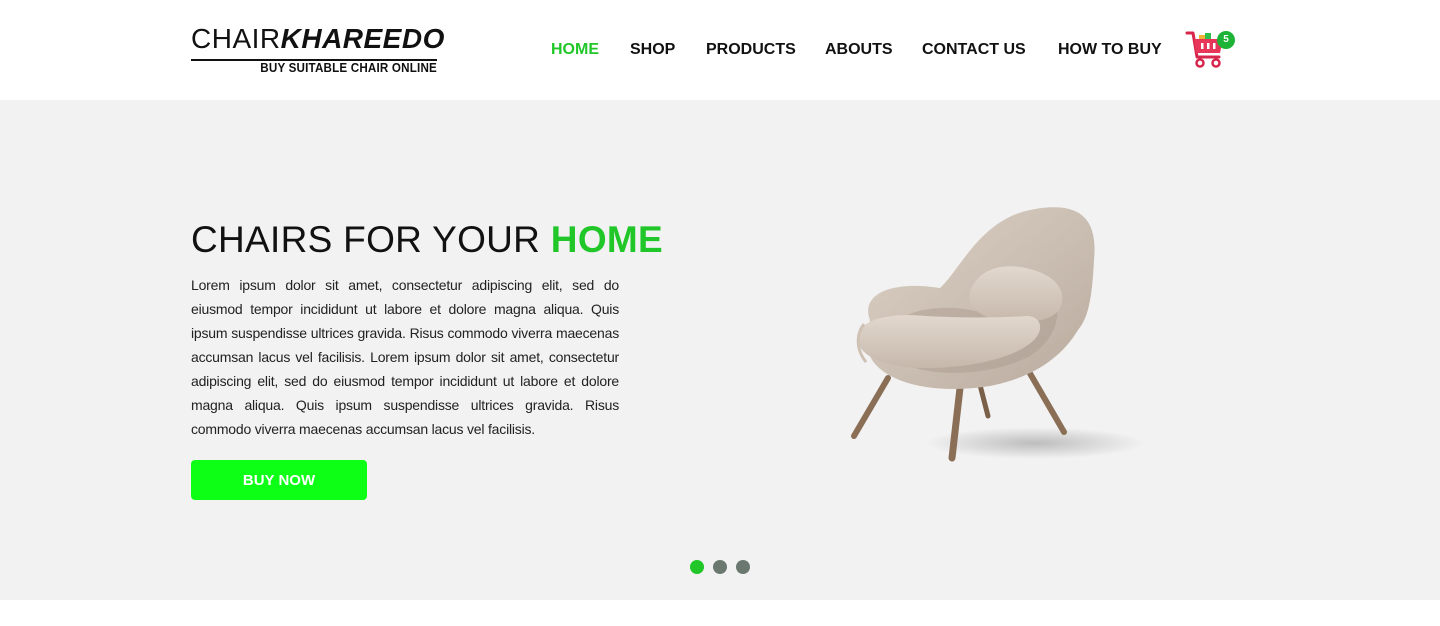  I want to click on nav-item-contact-us: CONTACT US, so click(974, 50).